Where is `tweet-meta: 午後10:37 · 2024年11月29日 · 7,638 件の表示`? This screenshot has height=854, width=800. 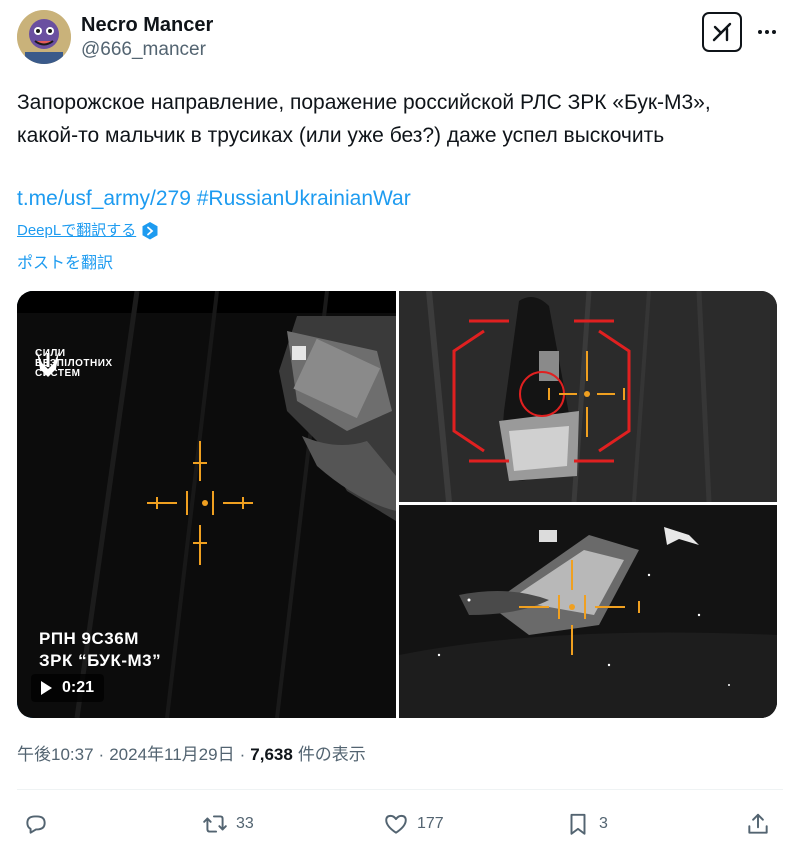 tweet-meta: 午後10:37 · 2024年11月29日 · 7,638 件の表示 is located at coordinates (191, 755).